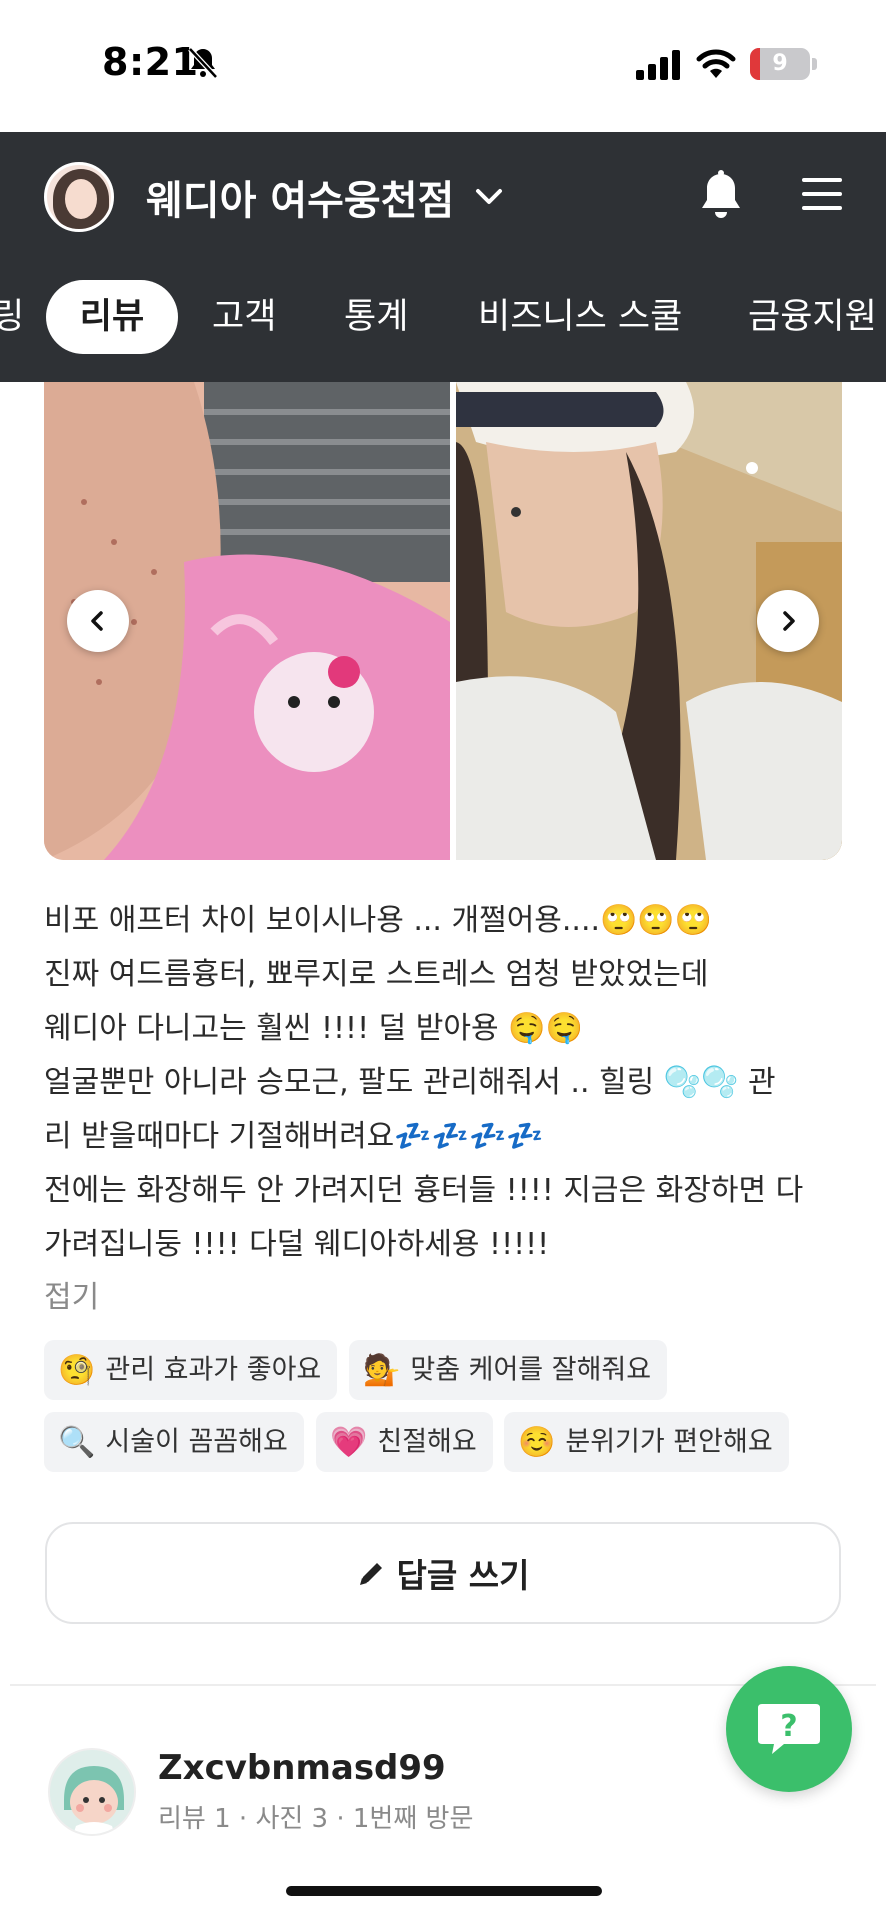  I want to click on keyword-label: 맞춤 케어를 잘해줘요, so click(531, 1370).